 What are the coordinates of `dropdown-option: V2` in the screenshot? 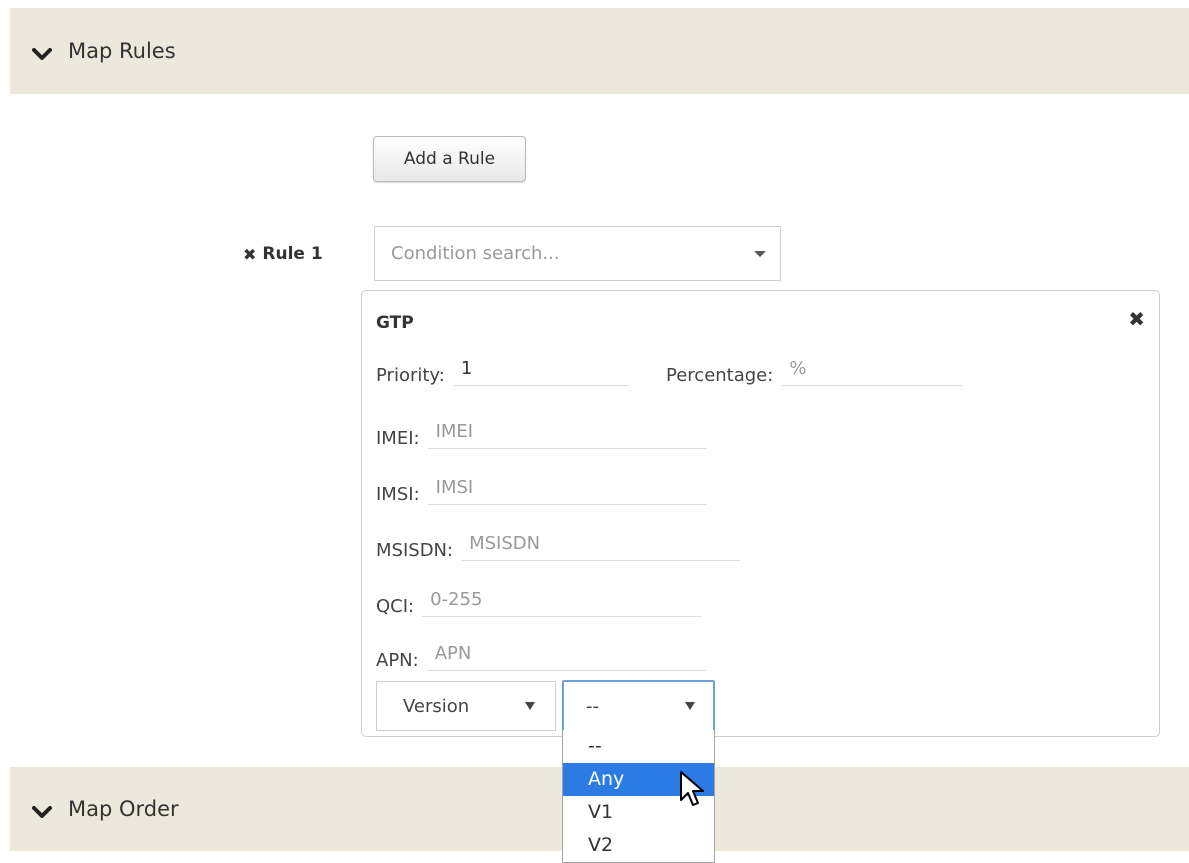 It's located at (638, 845).